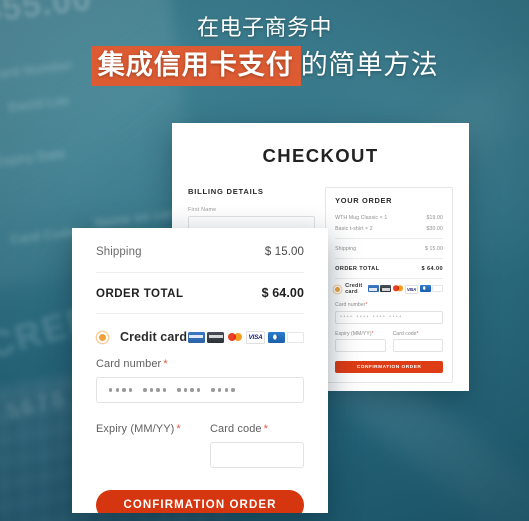 Image resolution: width=529 pixels, height=521 pixels. Describe the element at coordinates (264, 27) in the screenshot. I see `headline-line-1: 在电子商务中` at that location.